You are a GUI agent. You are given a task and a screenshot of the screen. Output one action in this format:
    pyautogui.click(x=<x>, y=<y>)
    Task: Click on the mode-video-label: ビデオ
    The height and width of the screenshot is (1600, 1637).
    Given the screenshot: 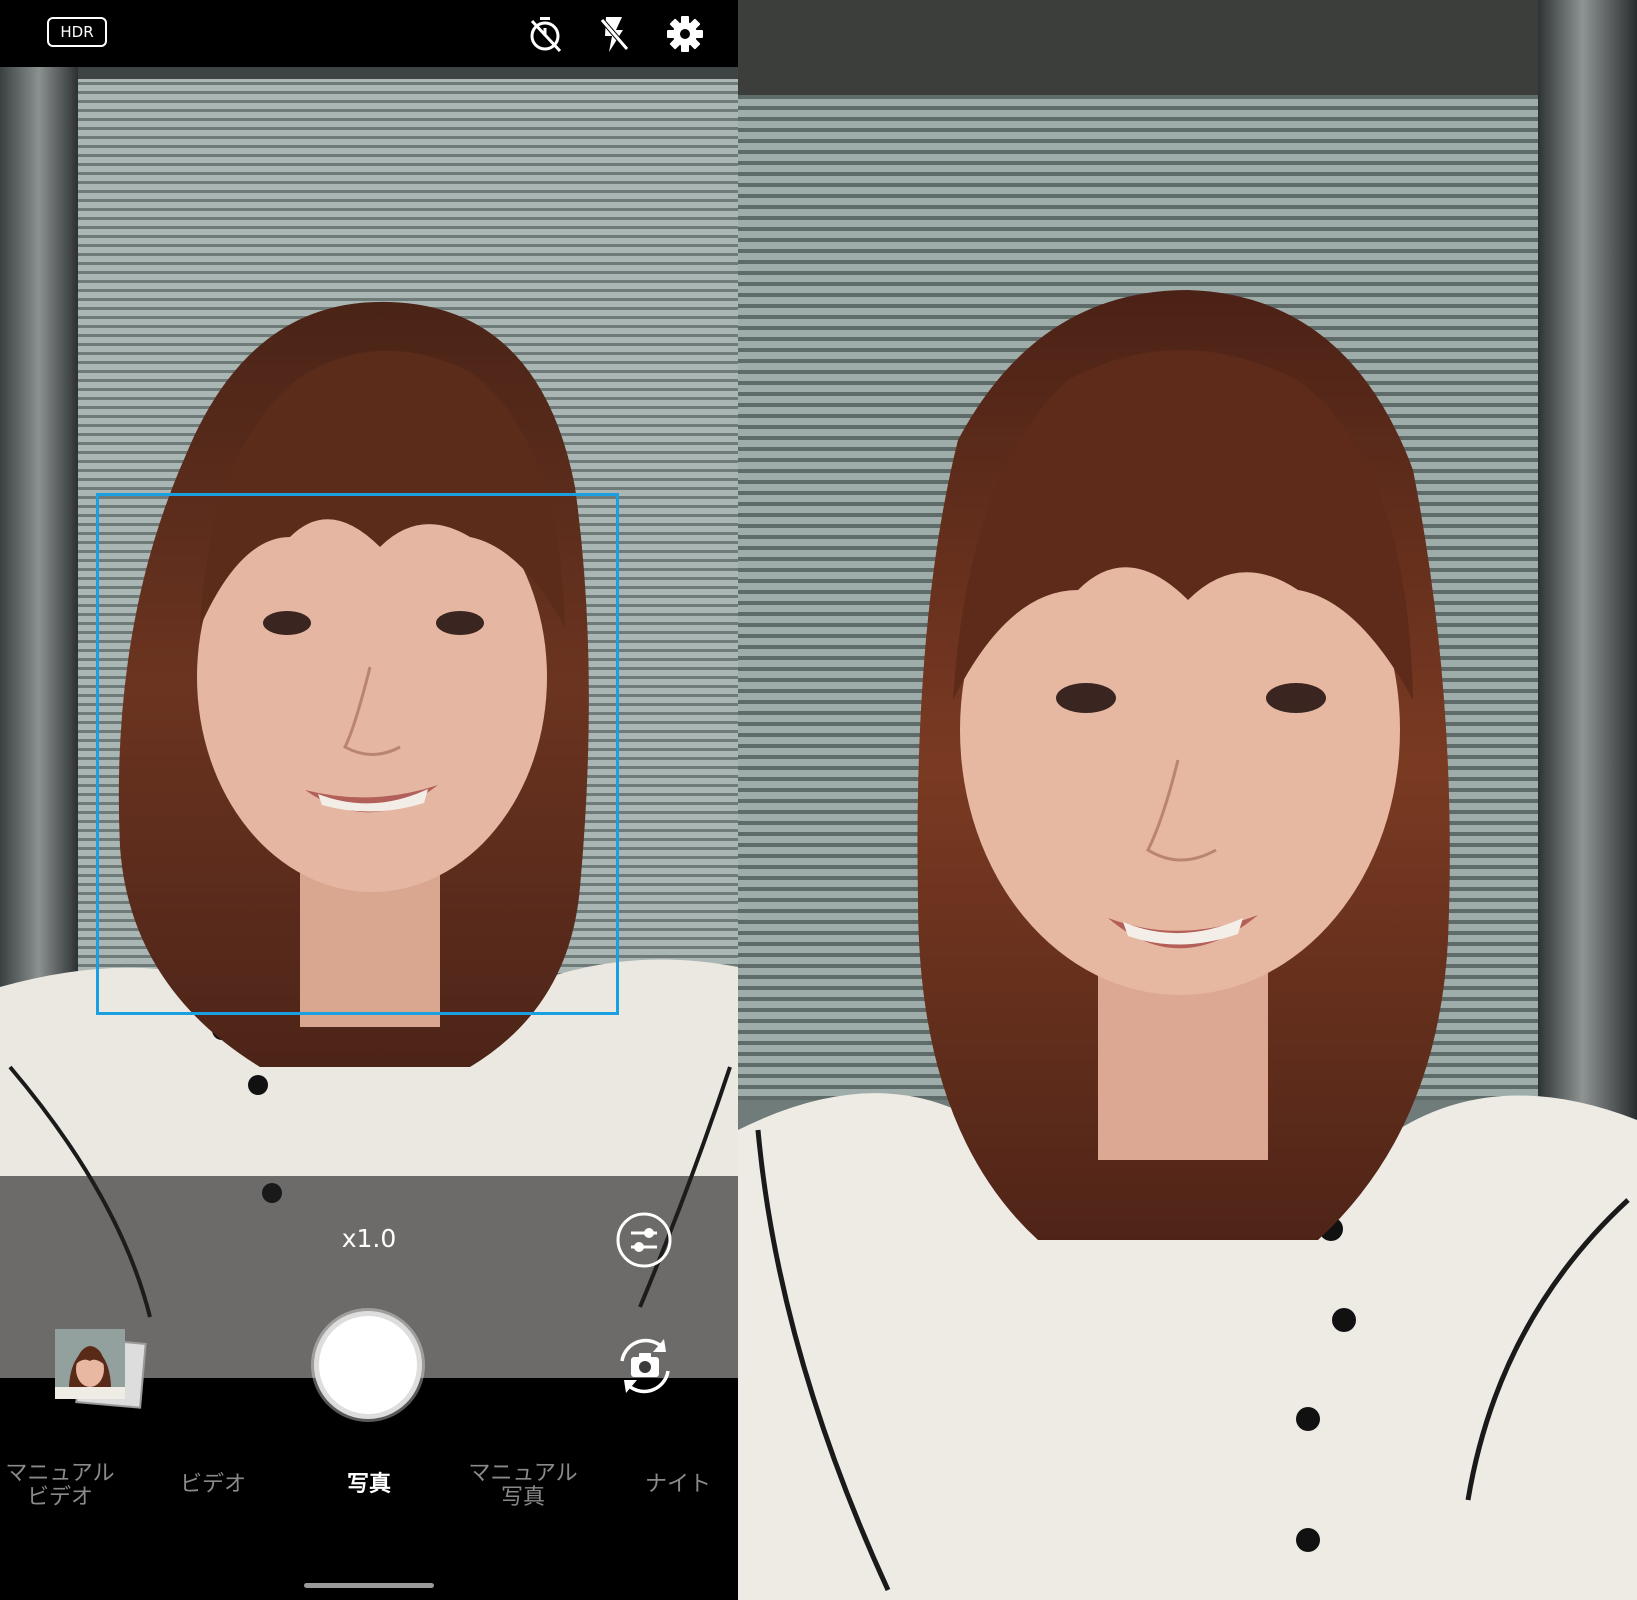 What is the action you would take?
    pyautogui.click(x=212, y=1484)
    